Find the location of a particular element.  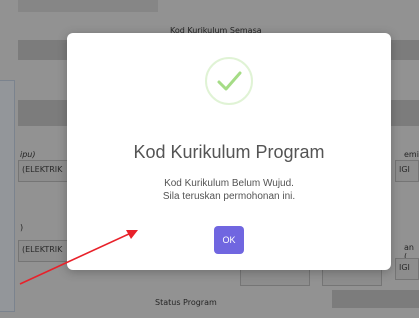

red-arrow-annotation is located at coordinates (78, 257).